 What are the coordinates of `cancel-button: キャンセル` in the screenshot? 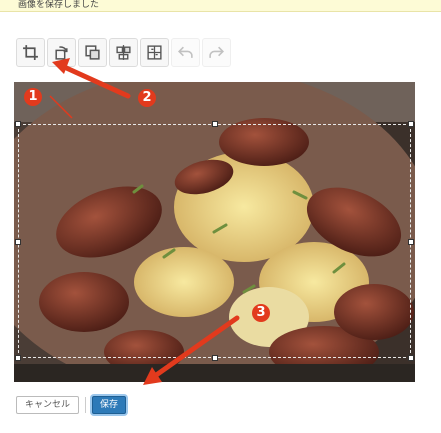 It's located at (48, 405).